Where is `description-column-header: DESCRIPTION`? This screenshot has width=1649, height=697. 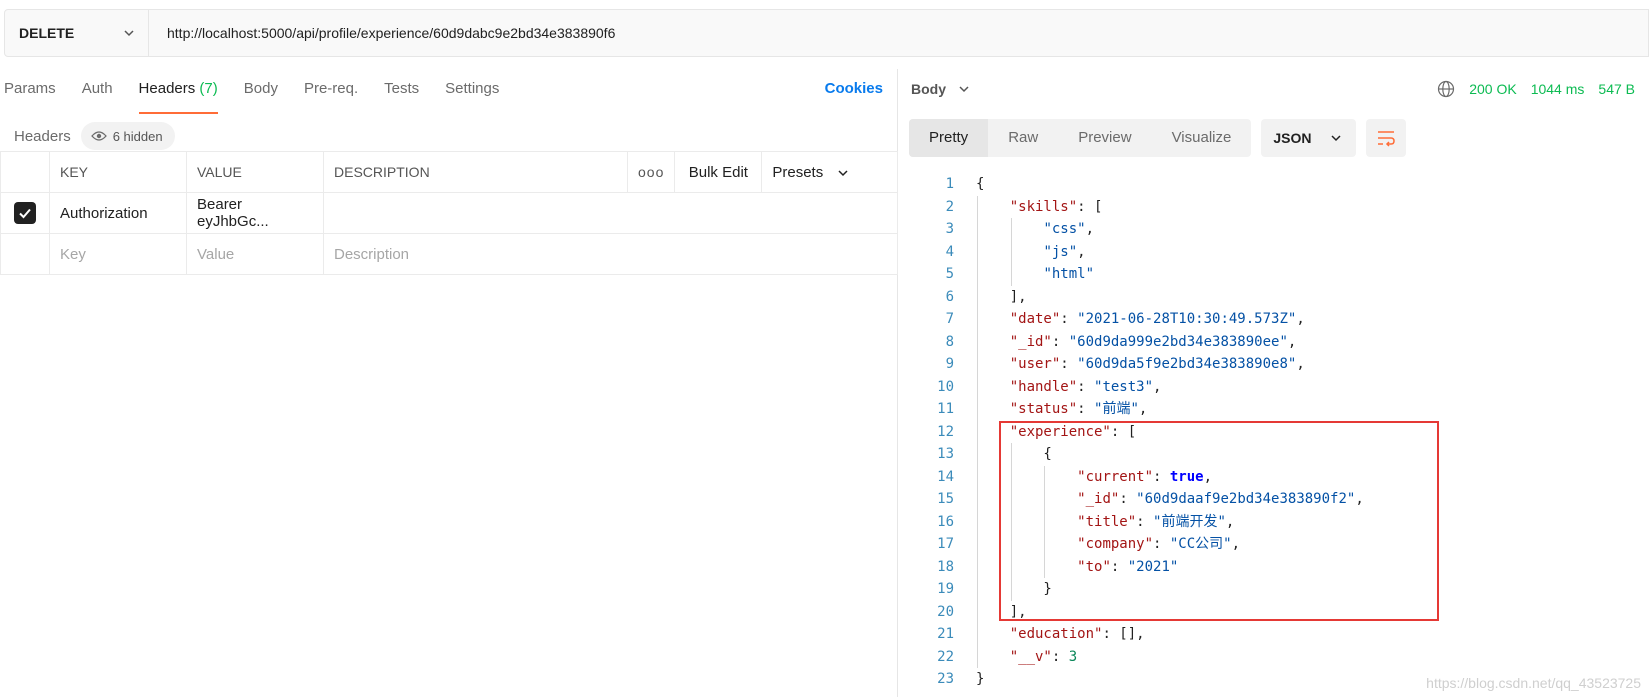
description-column-header: DESCRIPTION is located at coordinates (475, 172).